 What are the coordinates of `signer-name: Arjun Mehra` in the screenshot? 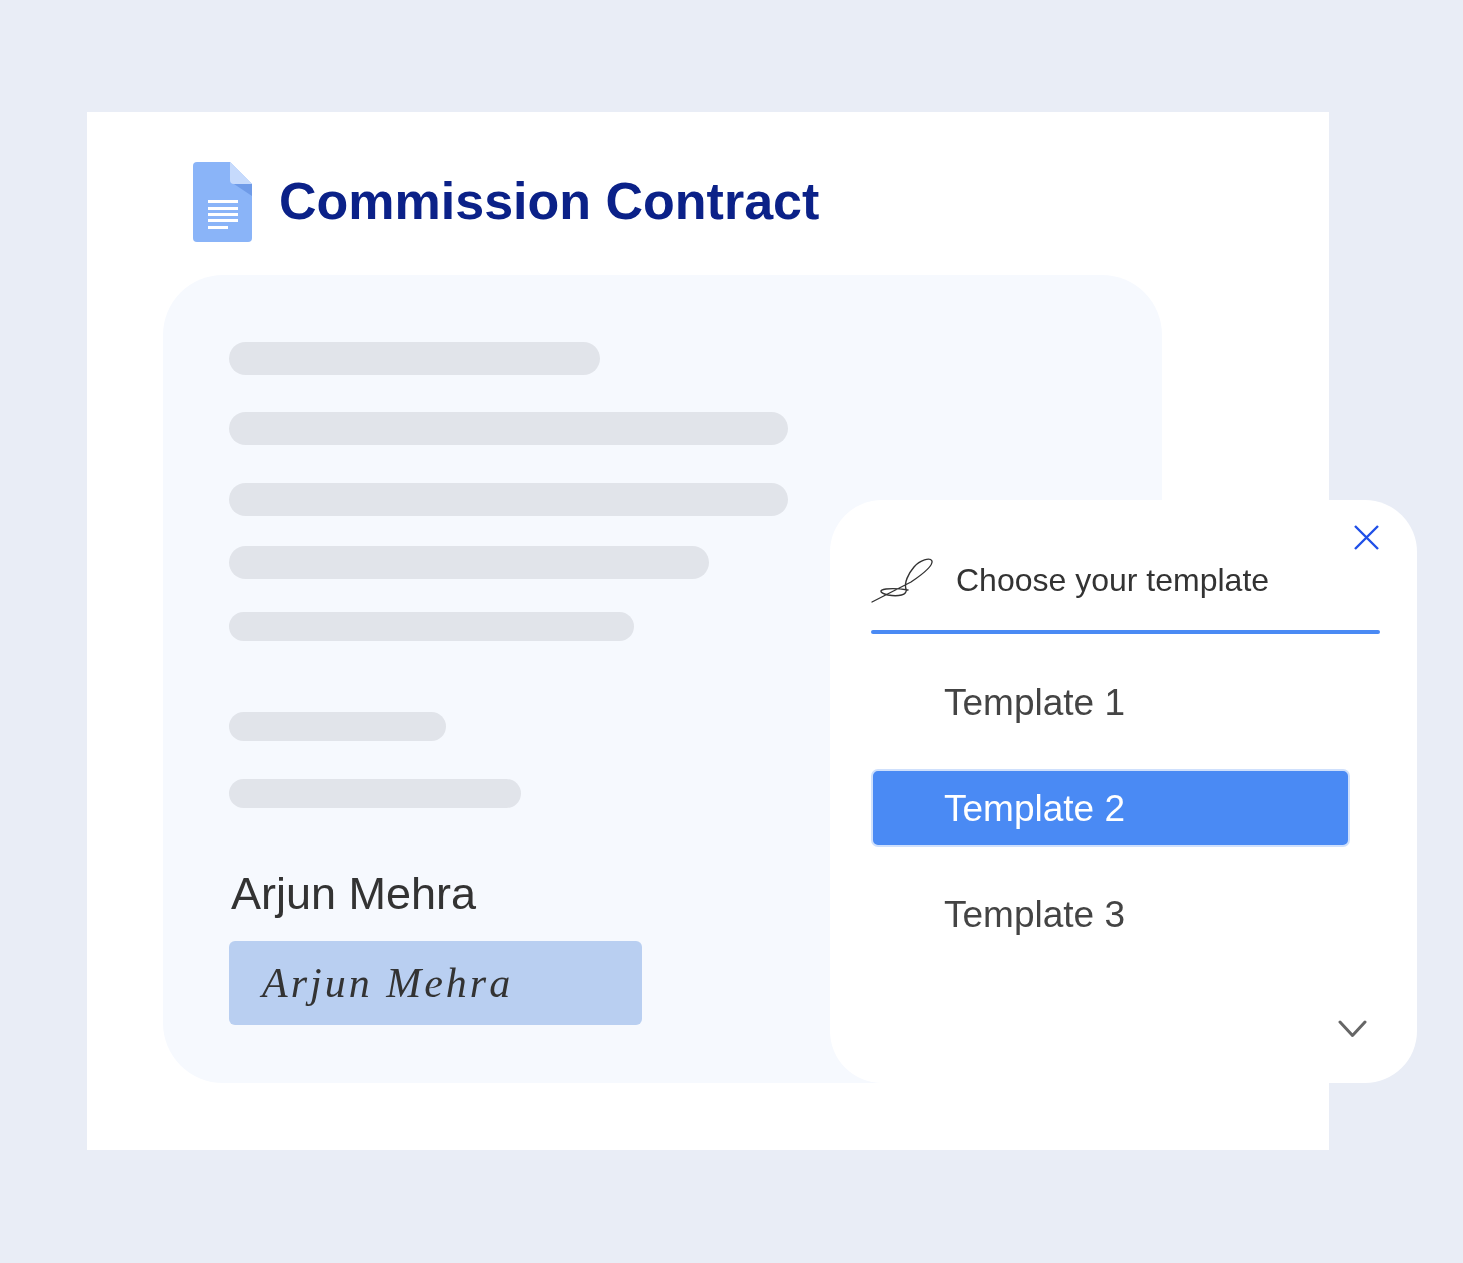 It's located at (354, 894).